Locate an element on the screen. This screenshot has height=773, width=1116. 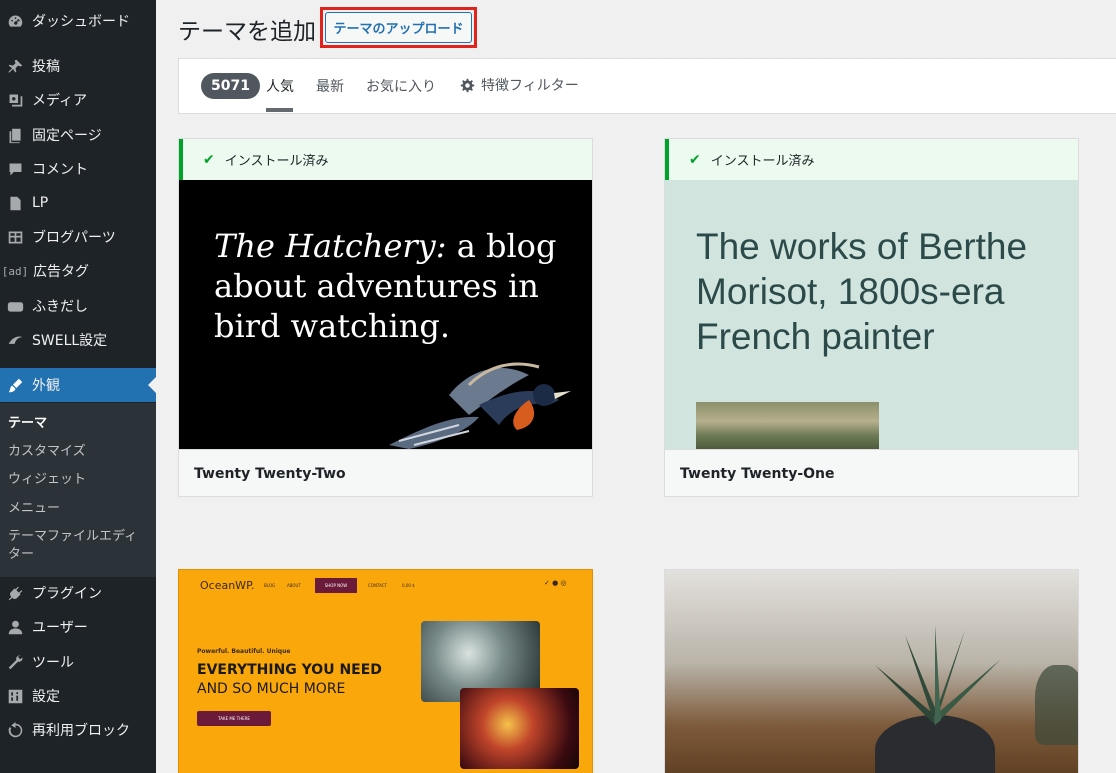
appearance-submenu: テーマ カスタマイズ ウィジェット メニュー テーマファイルエディター is located at coordinates (78, 490).